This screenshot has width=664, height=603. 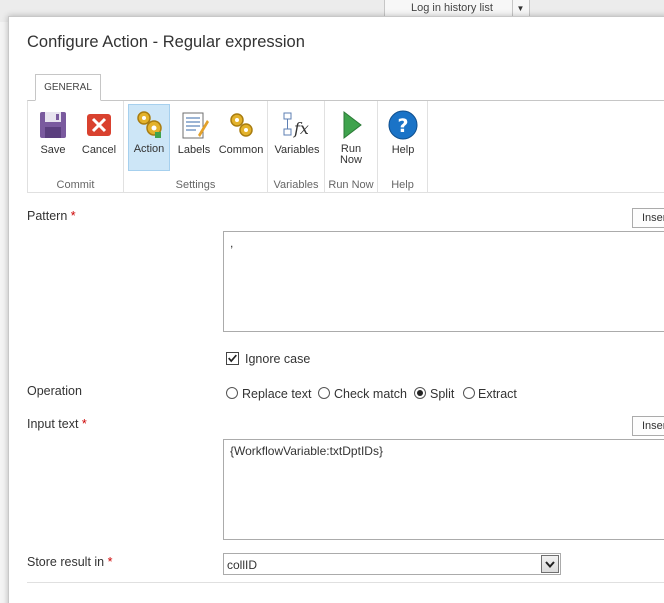 I want to click on dialog-title: Configure Action - Regular expression, so click(x=166, y=42).